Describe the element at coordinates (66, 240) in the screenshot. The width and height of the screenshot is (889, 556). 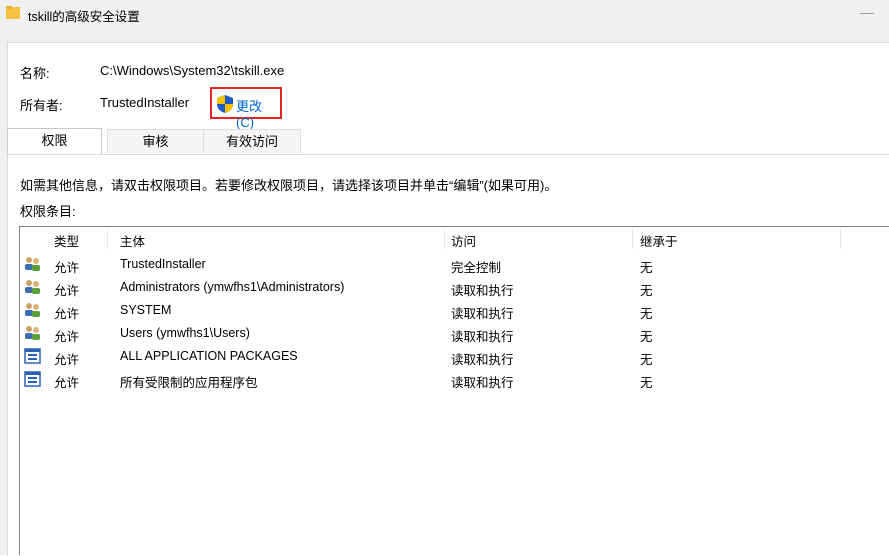
I see `column-header-type: 类型` at that location.